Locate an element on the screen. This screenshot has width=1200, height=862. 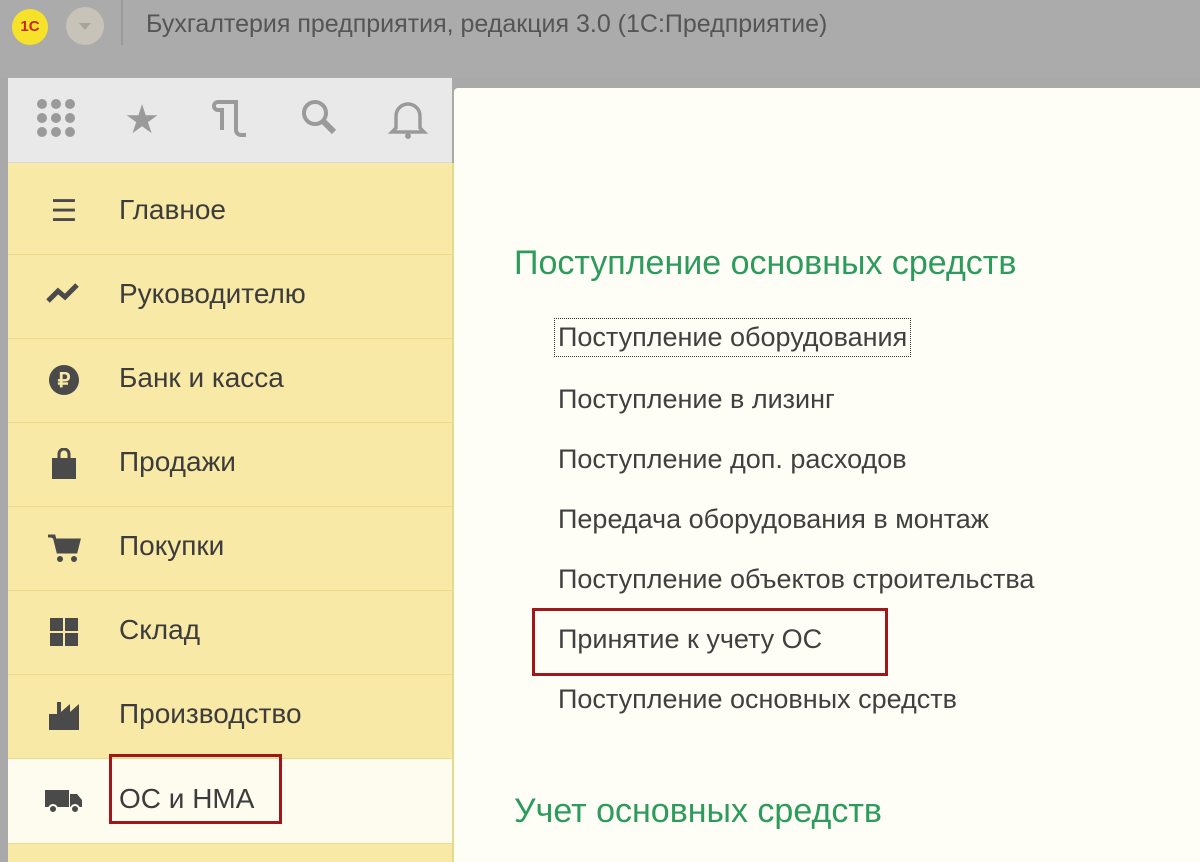
cart-icon is located at coordinates (64, 548).